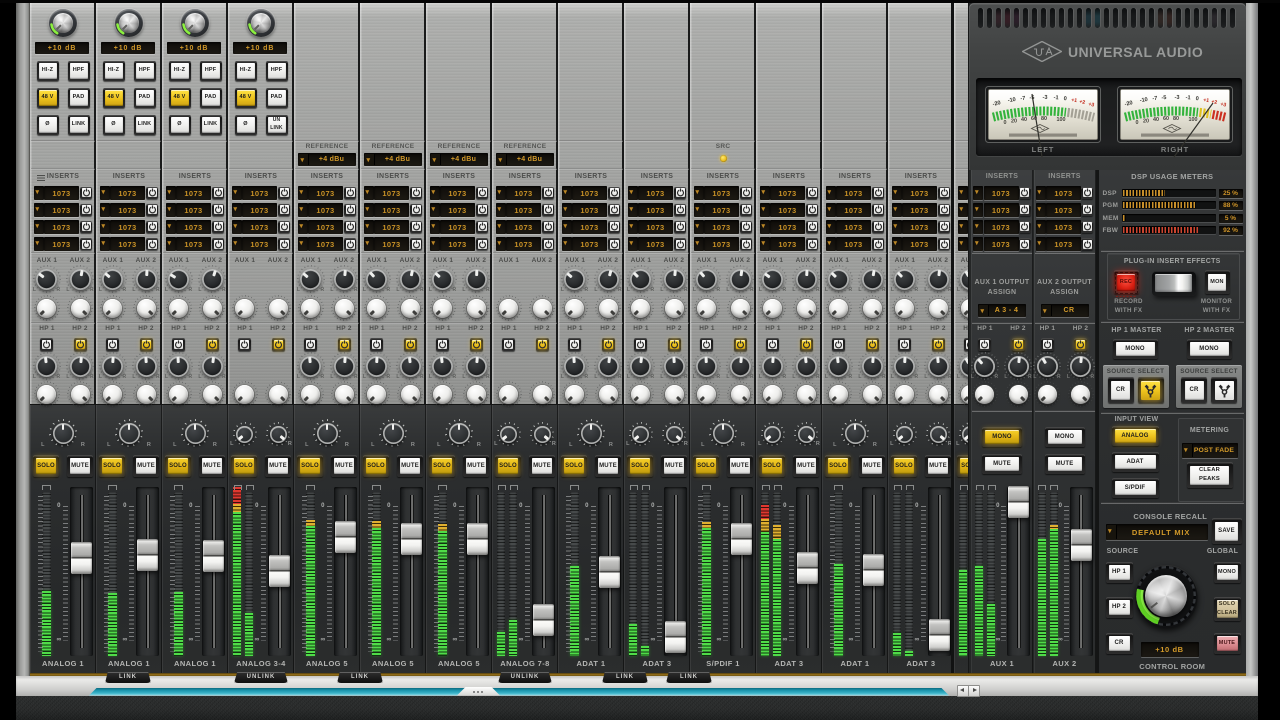 Image resolution: width=1280 pixels, height=720 pixels. Describe the element at coordinates (1163, 98) in the screenshot. I see `svg-text: -5` at that location.